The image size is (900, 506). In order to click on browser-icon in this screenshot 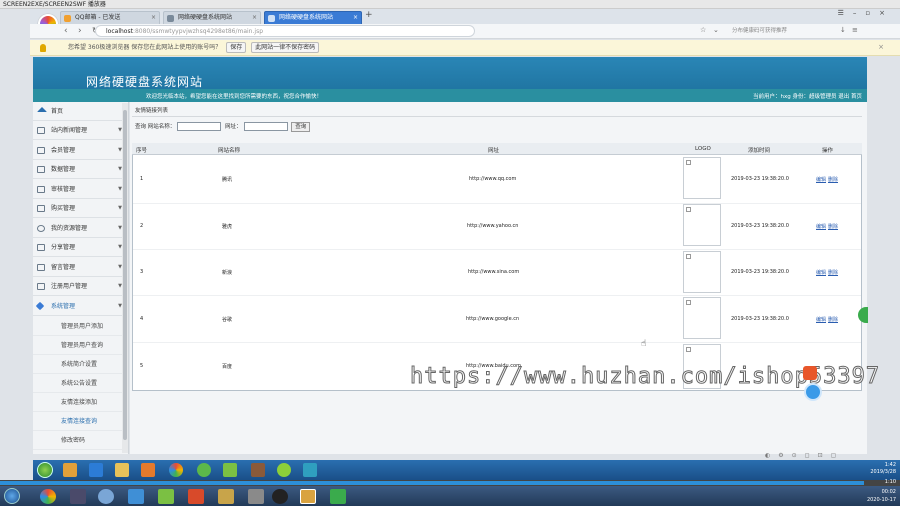, I will do `click(176, 470)`.